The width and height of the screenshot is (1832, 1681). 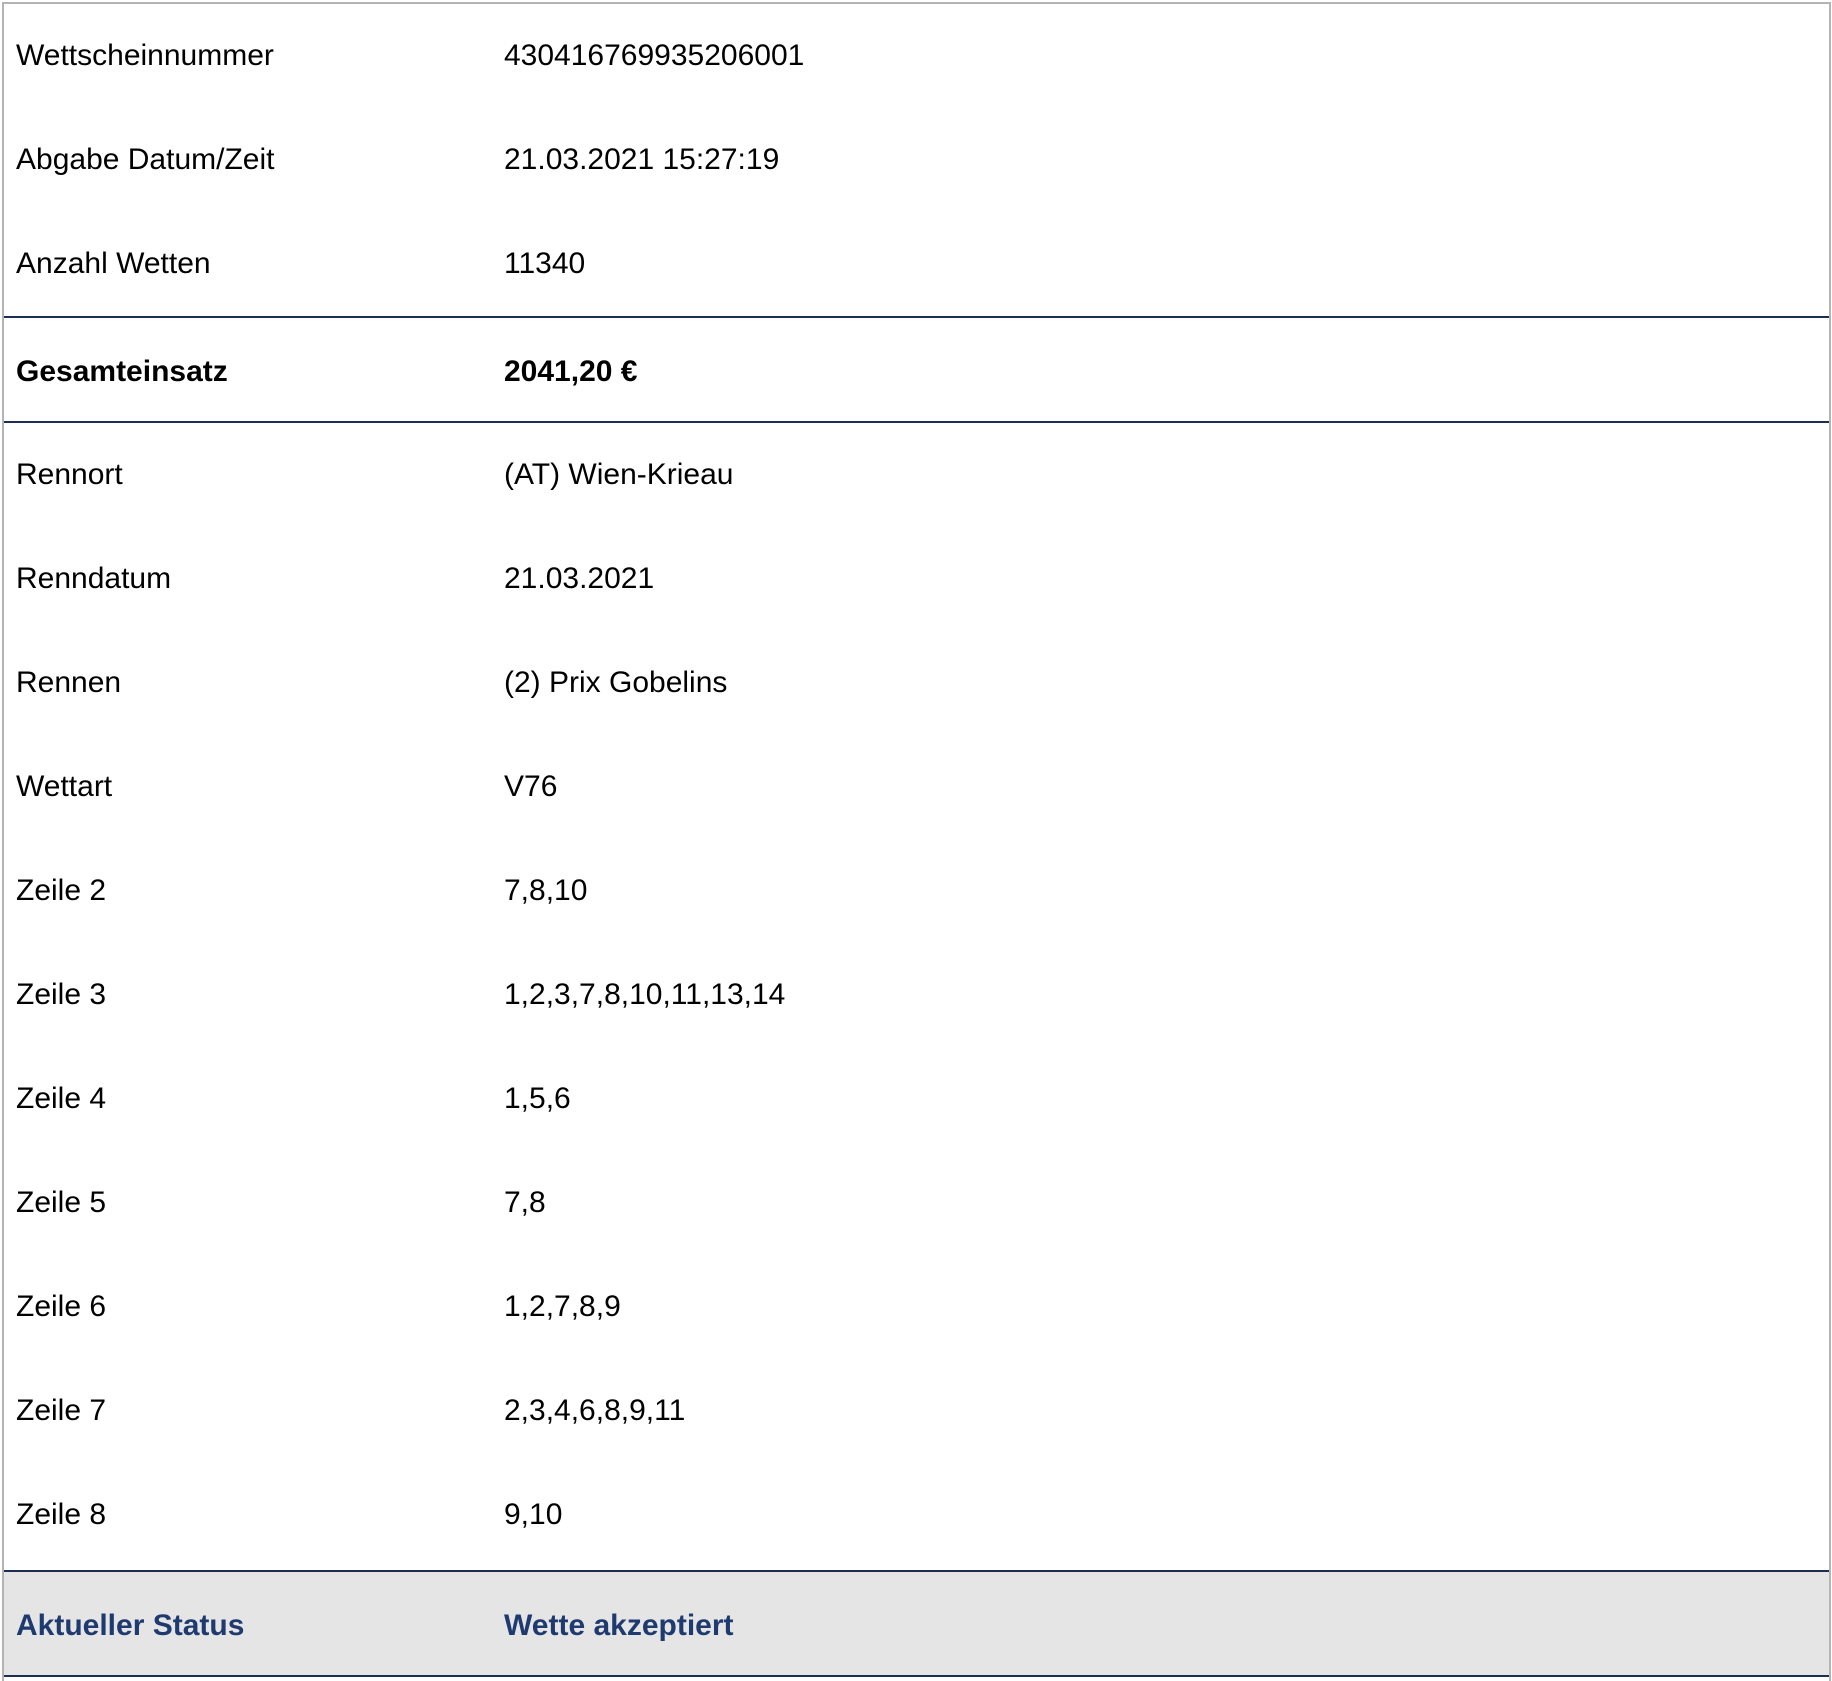 What do you see at coordinates (69, 682) in the screenshot?
I see `race-label: Rennen` at bounding box center [69, 682].